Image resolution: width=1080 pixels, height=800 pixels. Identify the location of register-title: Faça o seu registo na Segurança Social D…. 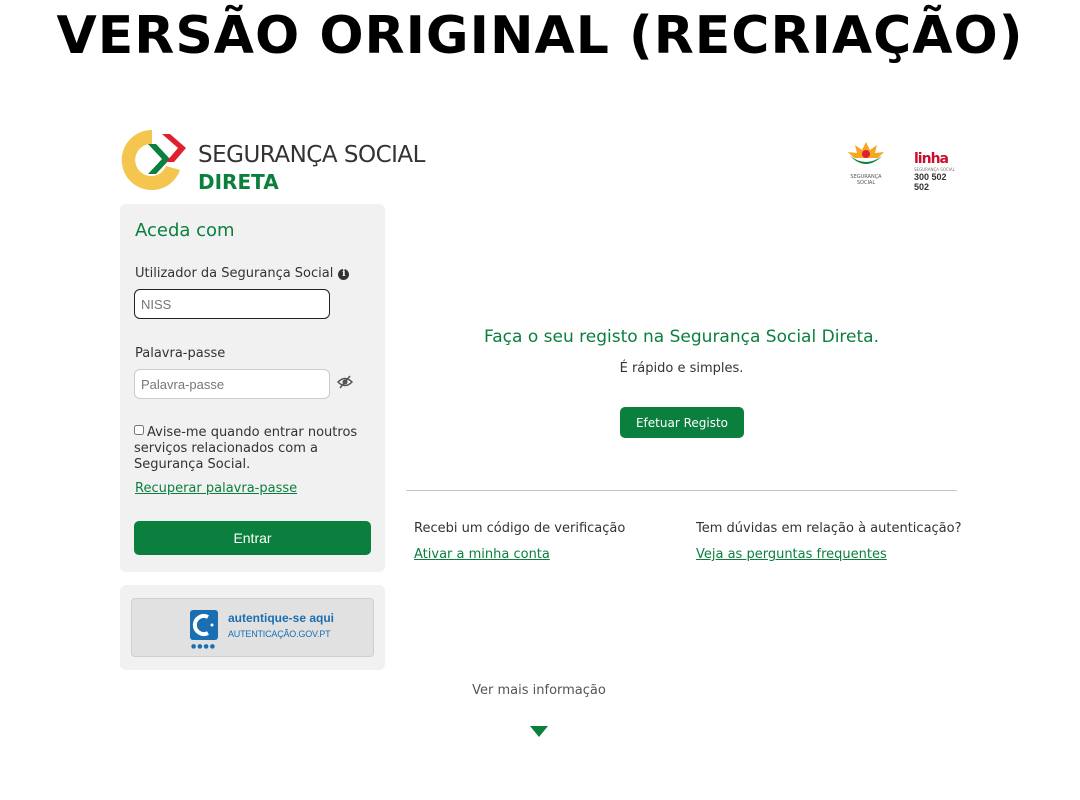
(681, 337).